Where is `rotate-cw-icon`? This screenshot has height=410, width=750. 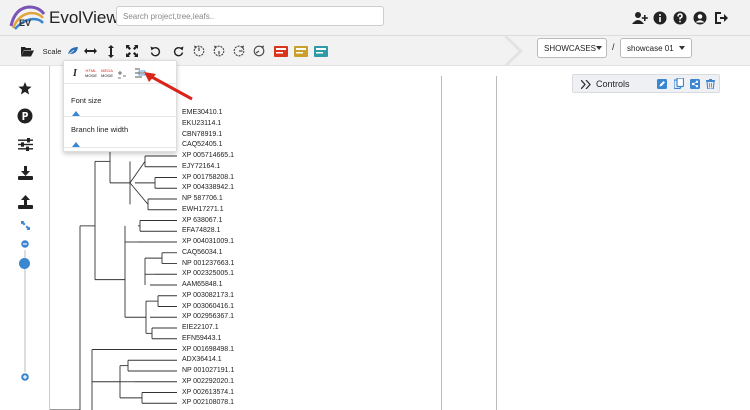
rotate-cw-icon is located at coordinates (178, 51).